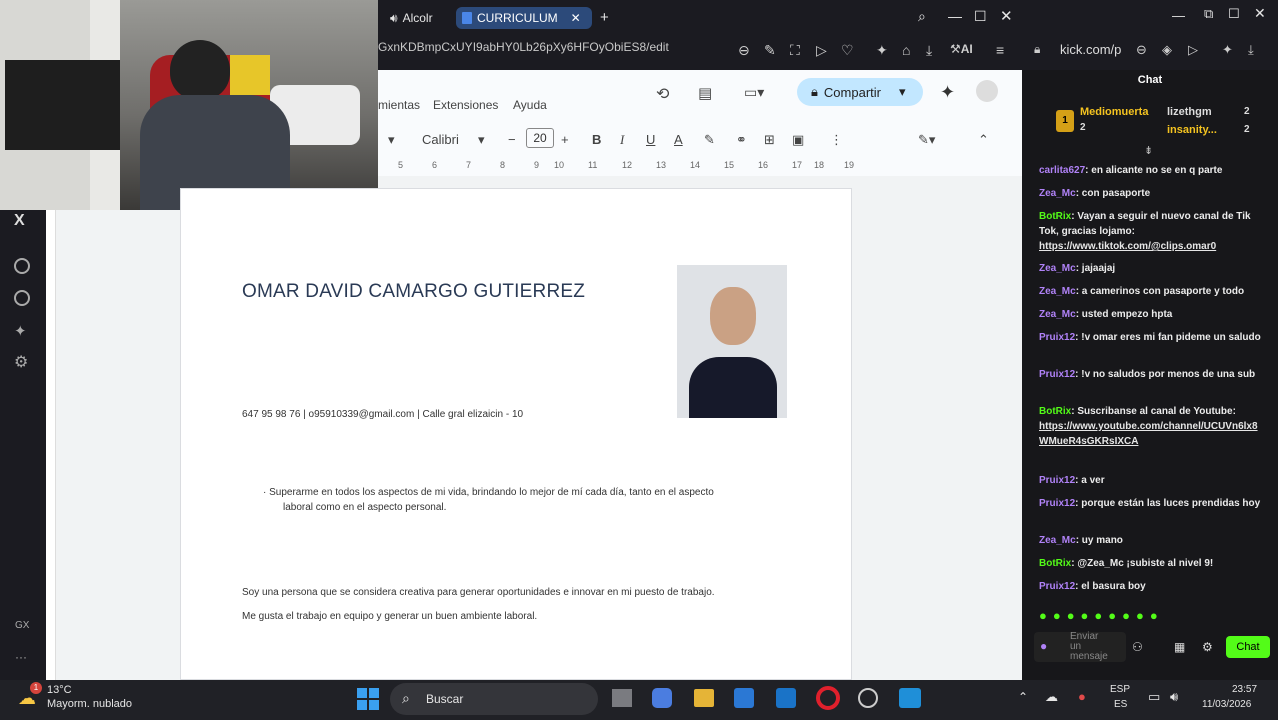  I want to click on underline-button: U, so click(650, 139).